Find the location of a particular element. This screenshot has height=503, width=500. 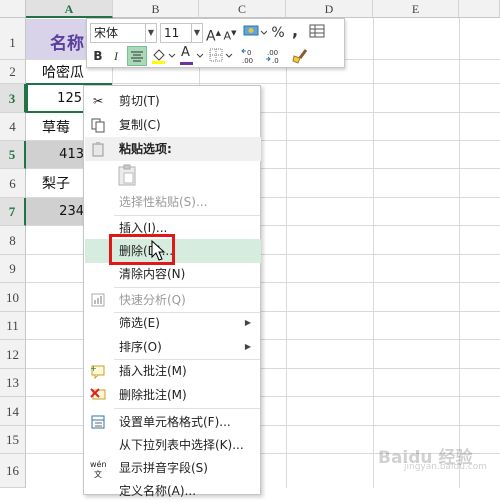

font-color-button: A is located at coordinates (191, 55).